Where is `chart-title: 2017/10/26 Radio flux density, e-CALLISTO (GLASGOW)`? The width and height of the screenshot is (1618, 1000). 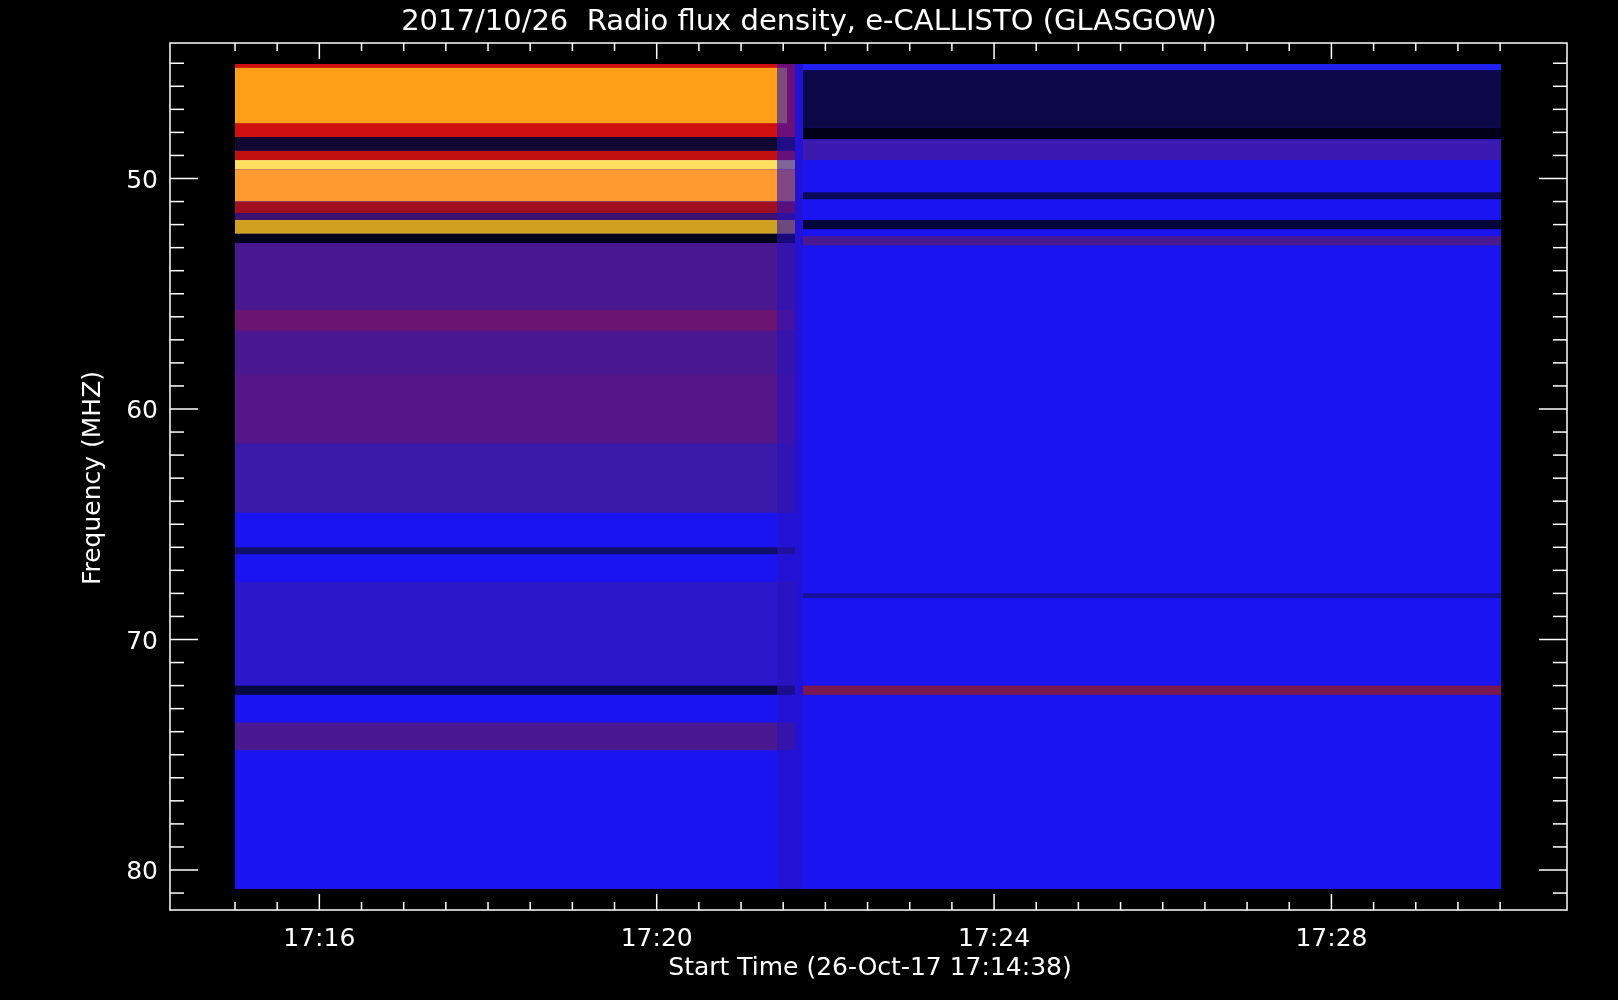 chart-title: 2017/10/26 Radio flux density, e-CALLISTO (GLASGOW) is located at coordinates (809, 20).